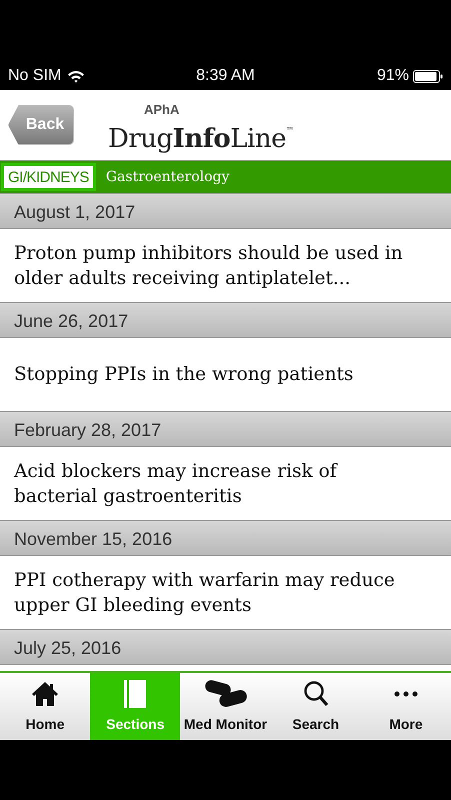 The image size is (451, 800). I want to click on wifi-icon, so click(76, 76).